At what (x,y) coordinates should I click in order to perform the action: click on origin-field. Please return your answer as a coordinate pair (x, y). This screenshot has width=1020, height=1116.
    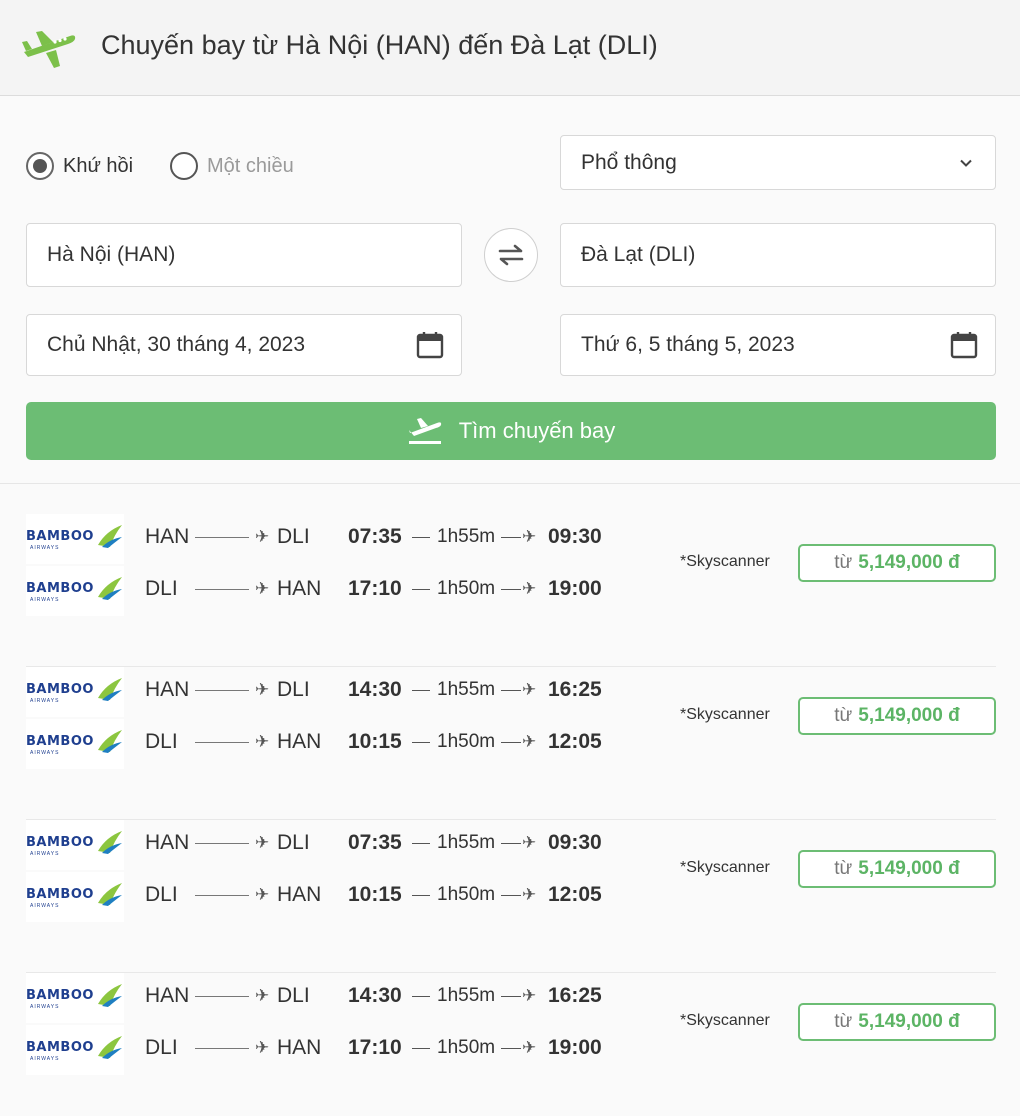
    Looking at the image, I should click on (244, 255).